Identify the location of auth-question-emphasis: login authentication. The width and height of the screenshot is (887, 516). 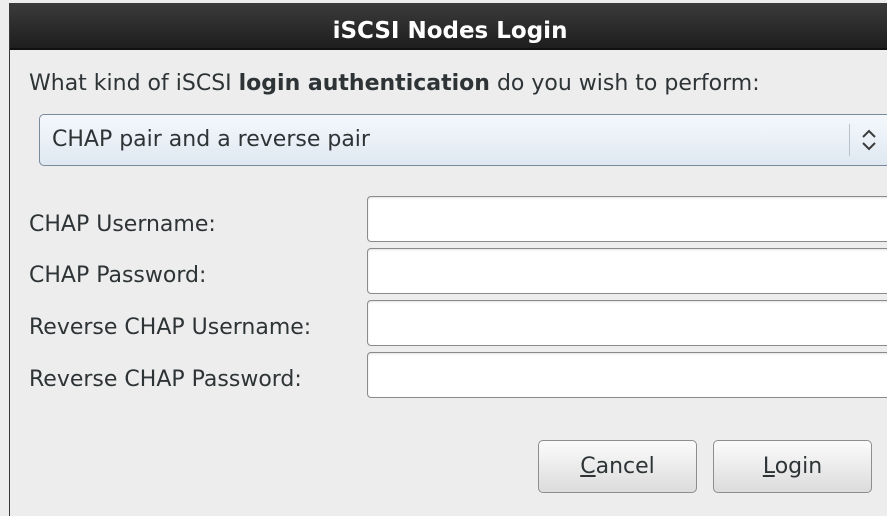
(364, 83).